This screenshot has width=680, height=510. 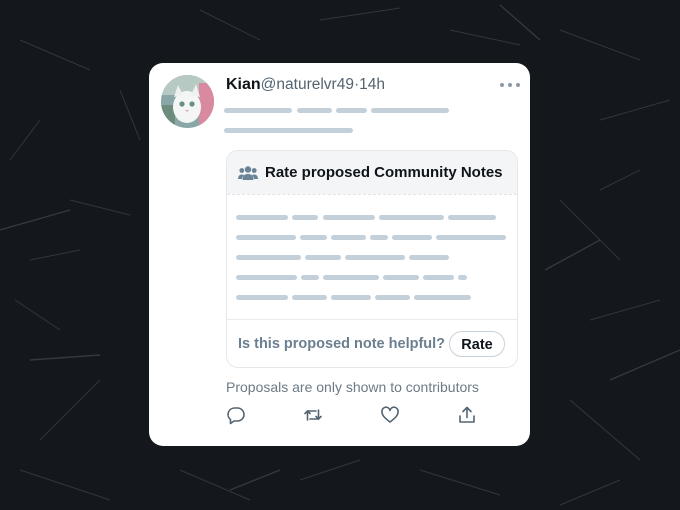 What do you see at coordinates (248, 173) in the screenshot?
I see `people-icon` at bounding box center [248, 173].